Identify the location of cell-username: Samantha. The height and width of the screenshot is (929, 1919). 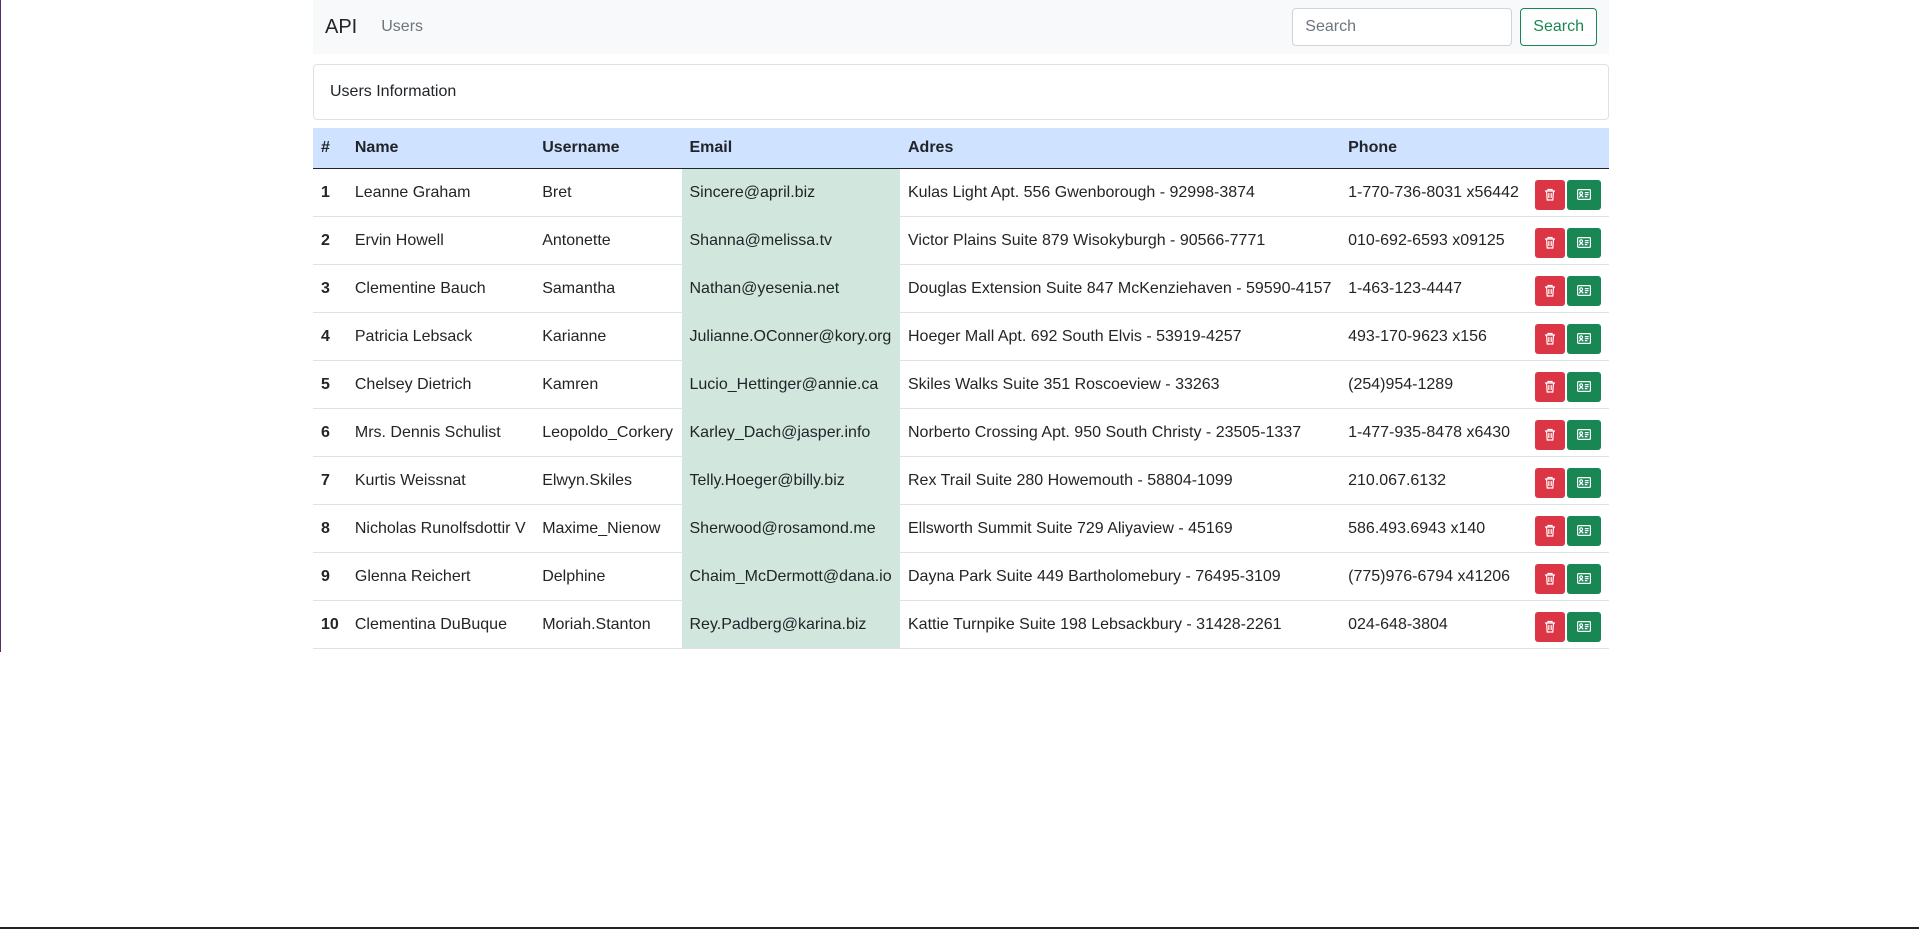
(608, 288).